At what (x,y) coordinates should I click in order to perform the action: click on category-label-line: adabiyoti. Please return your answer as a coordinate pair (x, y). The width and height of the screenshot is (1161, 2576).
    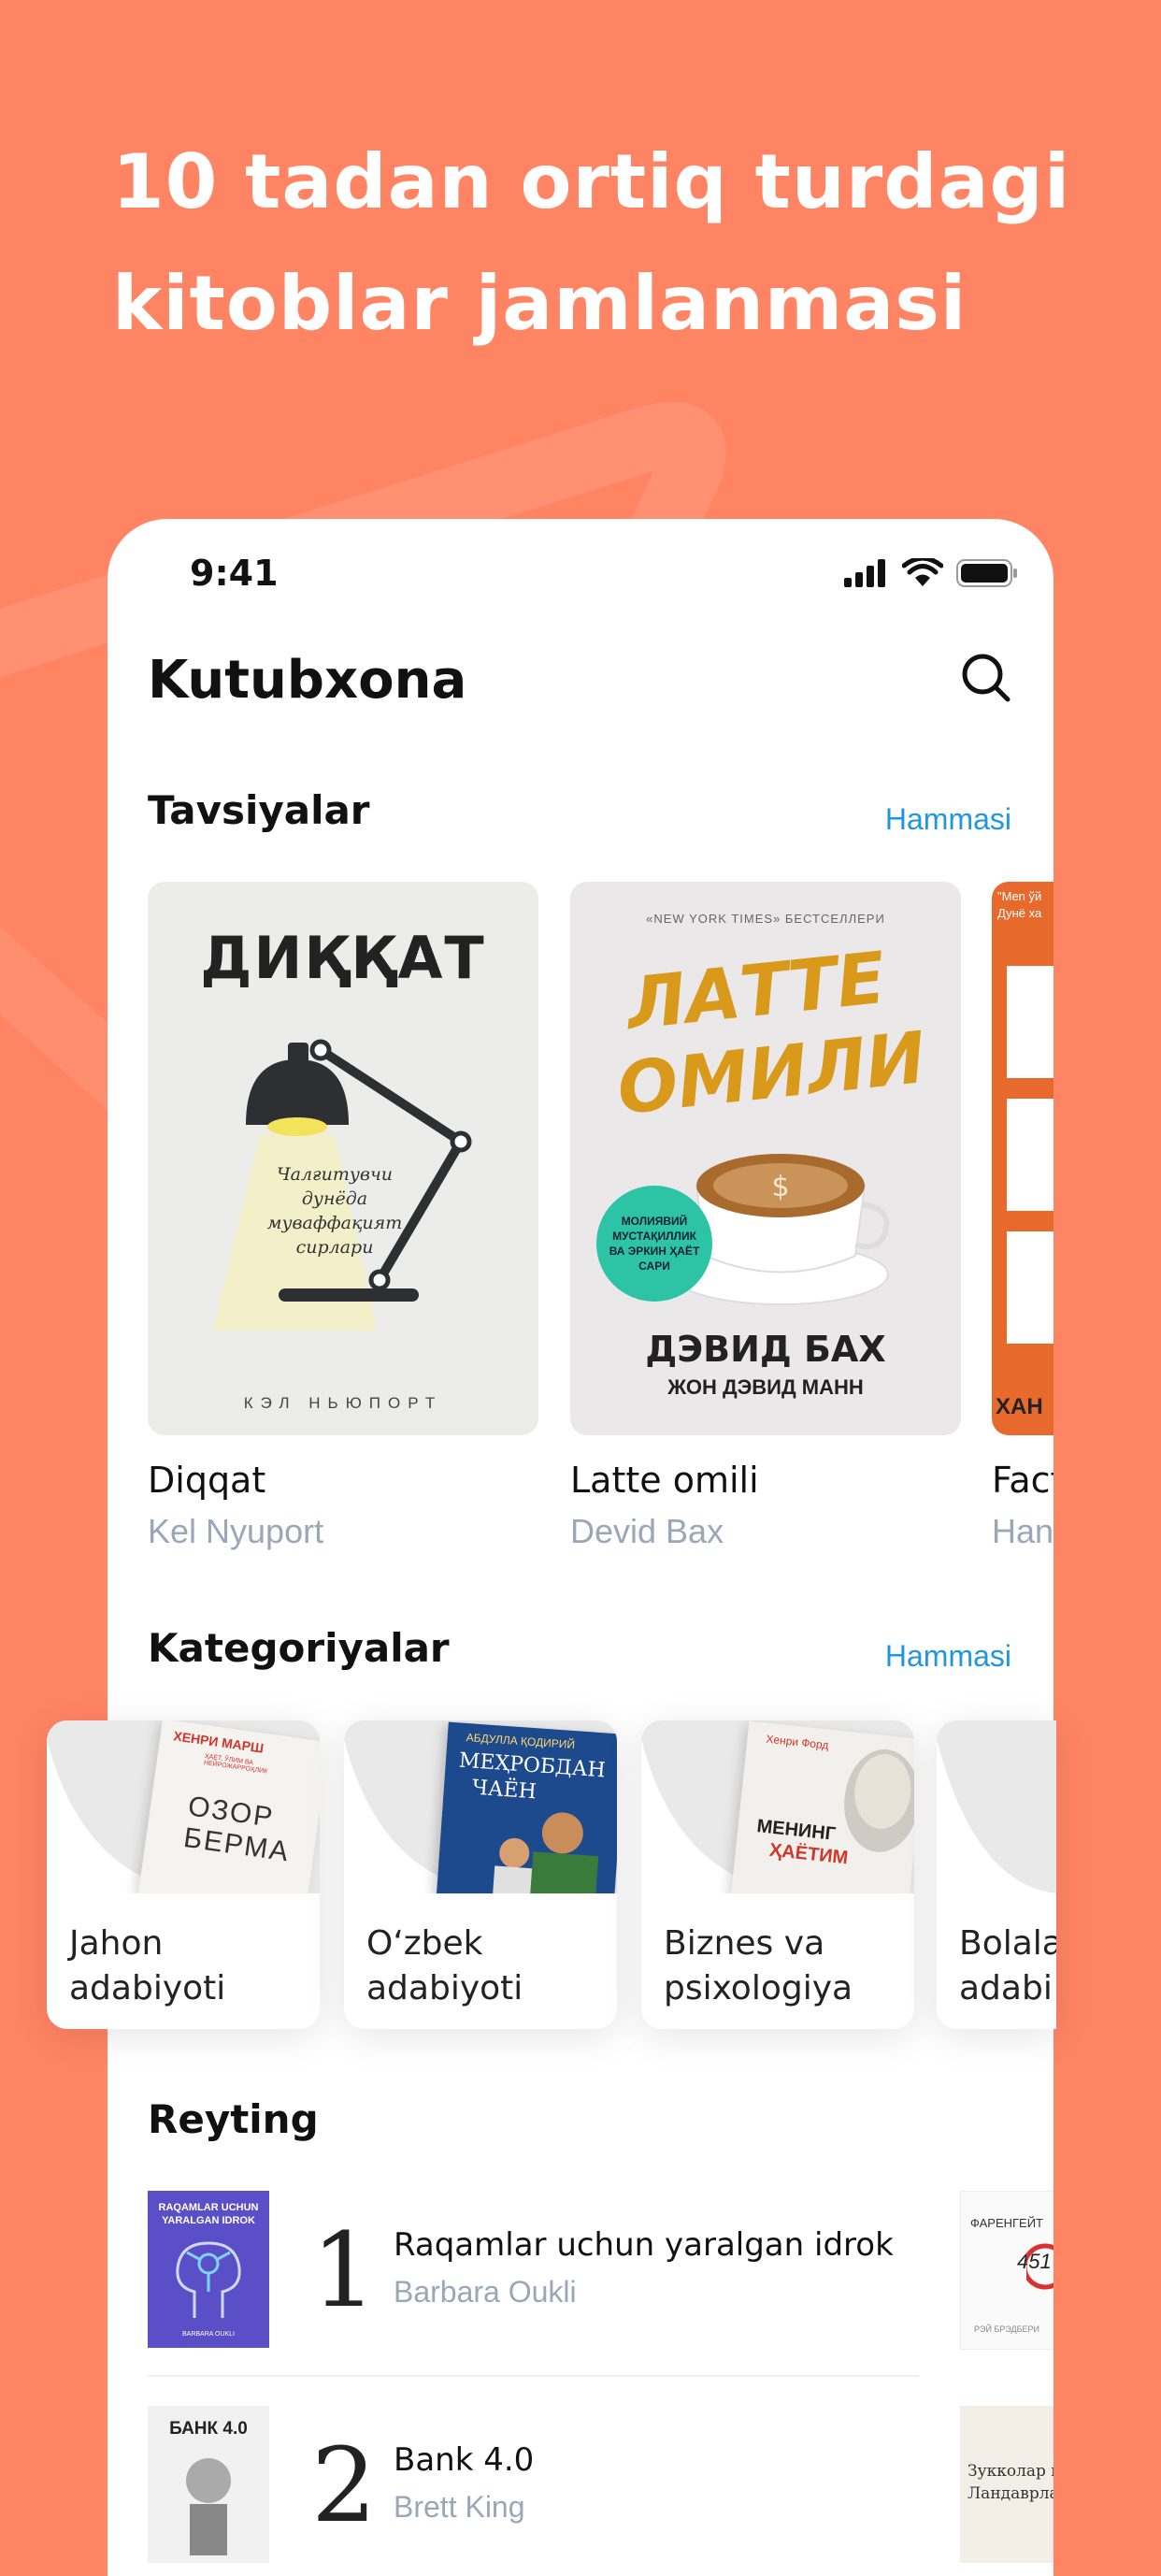
    Looking at the image, I should click on (147, 1989).